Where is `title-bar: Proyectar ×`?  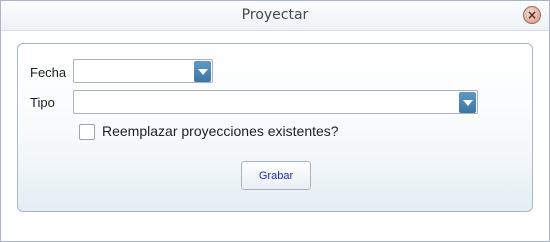
title-bar: Proyectar × is located at coordinates (275, 16).